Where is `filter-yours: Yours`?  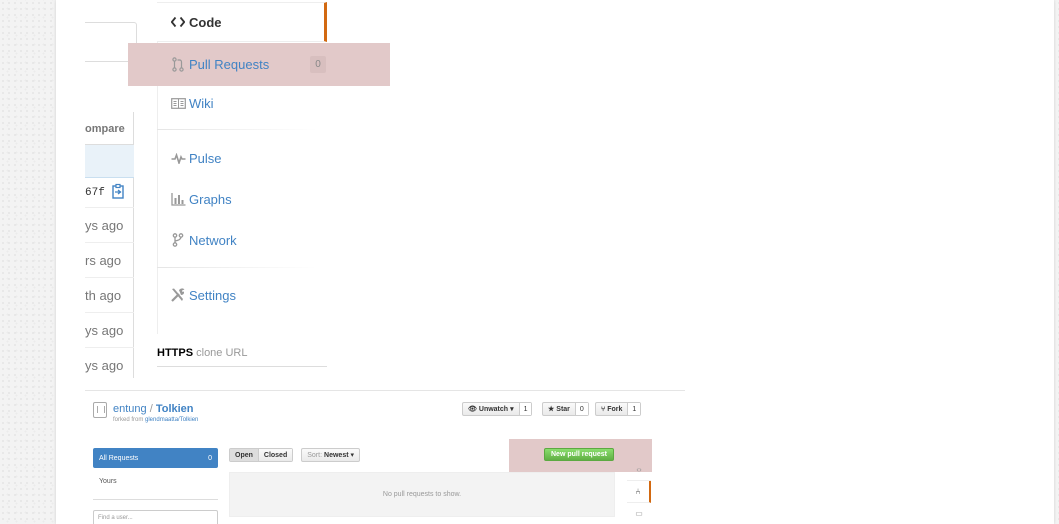
filter-yours: Yours is located at coordinates (155, 481).